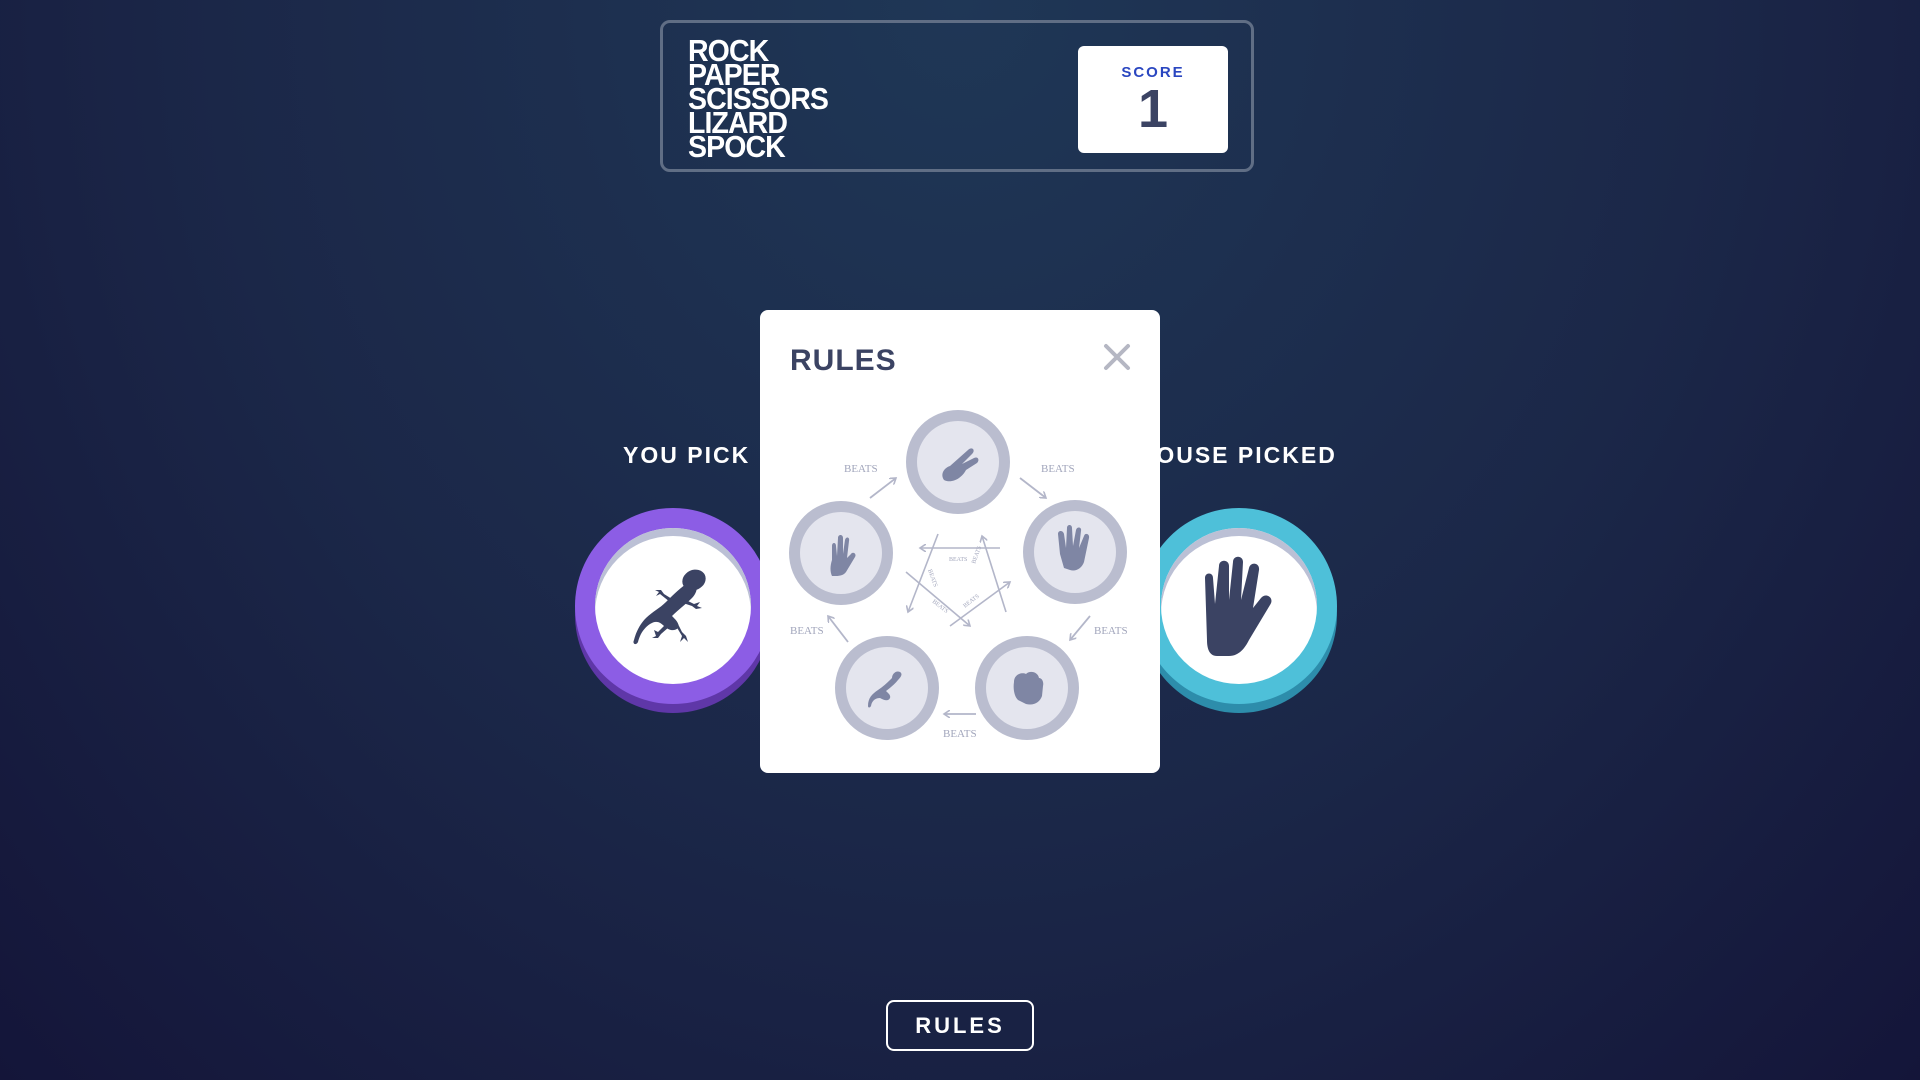  What do you see at coordinates (887, 688) in the screenshot?
I see `rule-node-lizard` at bounding box center [887, 688].